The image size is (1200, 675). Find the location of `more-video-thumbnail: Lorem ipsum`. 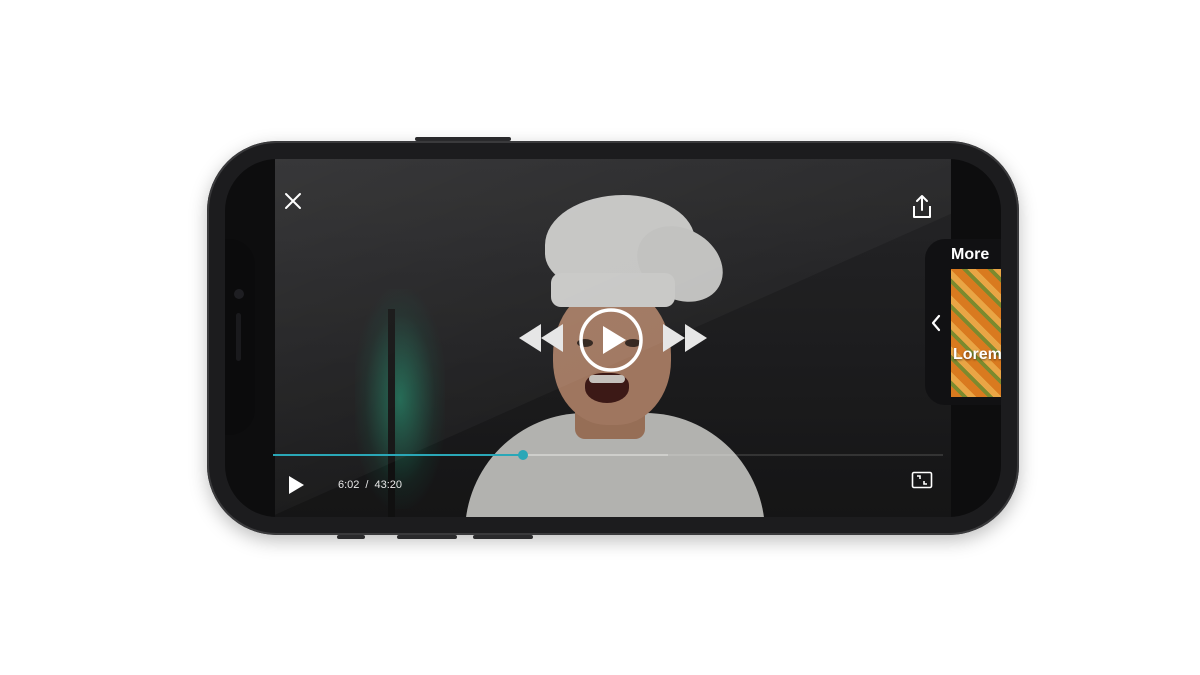

more-video-thumbnail: Lorem ipsum is located at coordinates (976, 333).